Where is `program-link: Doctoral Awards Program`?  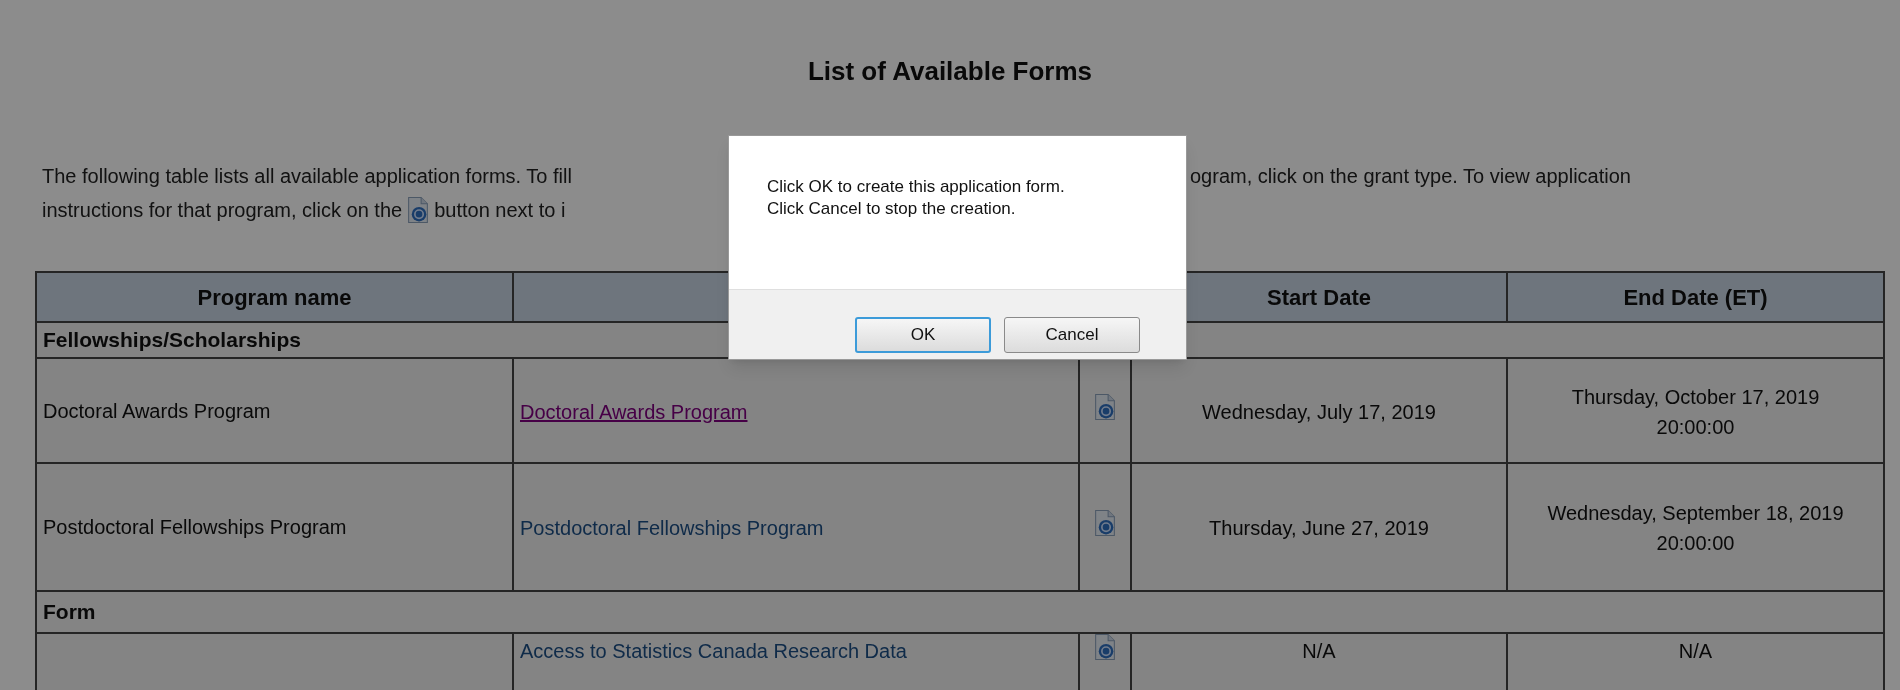 program-link: Doctoral Awards Program is located at coordinates (634, 411).